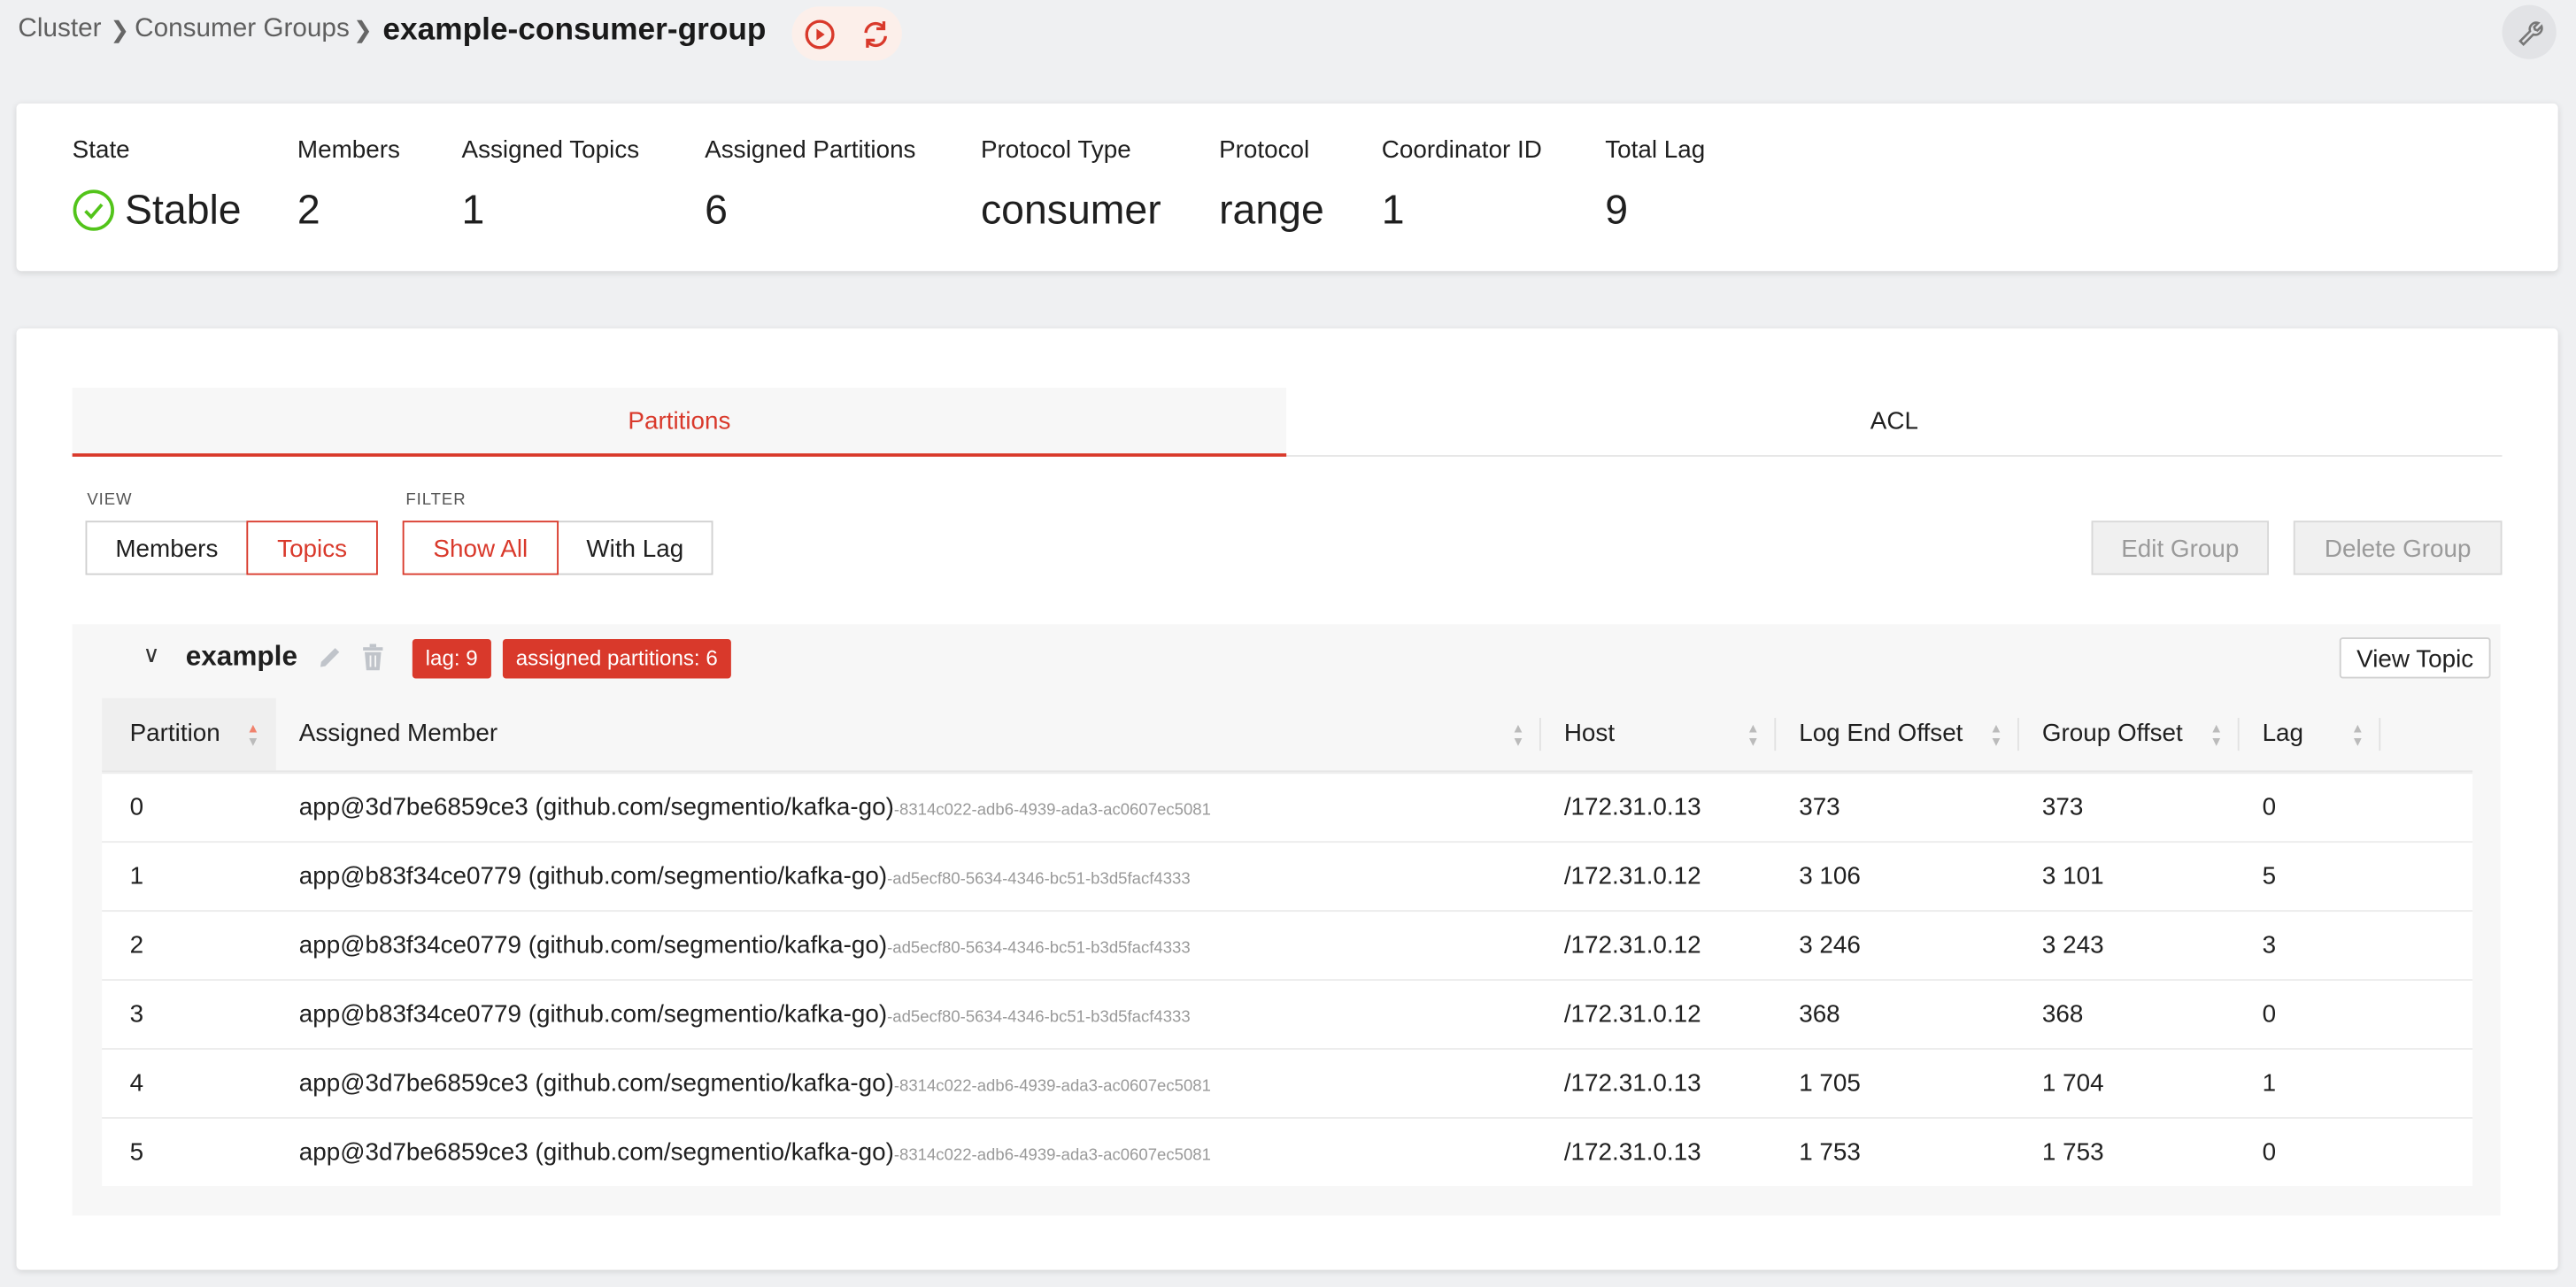 This screenshot has width=2576, height=1287. I want to click on cell-log-end-offset: 1 705, so click(1830, 1083).